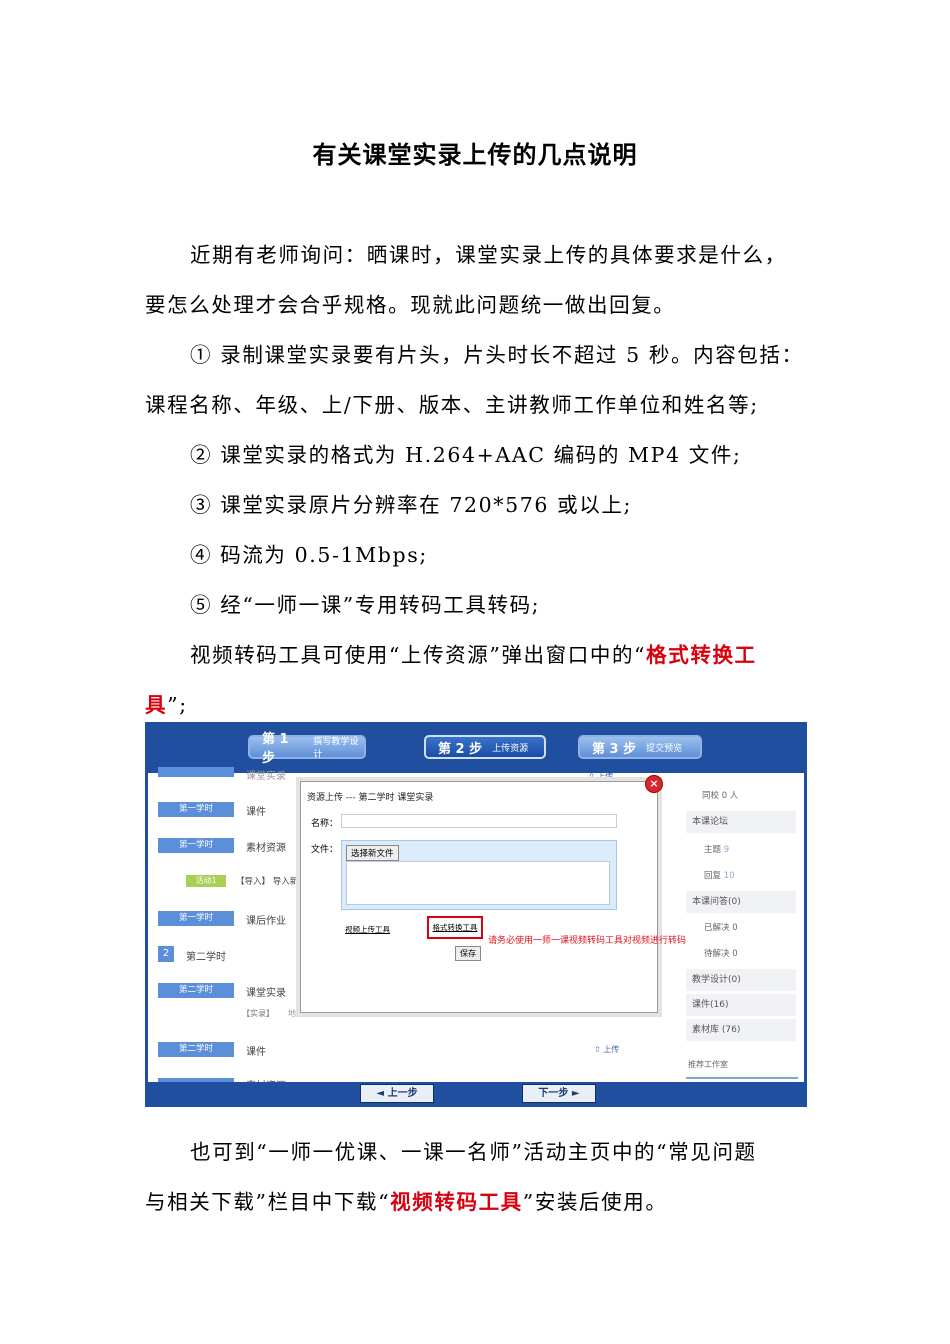 Image resolution: width=950 pixels, height=1344 pixels. Describe the element at coordinates (367, 929) in the screenshot. I see `video-upload-tool-link: 视频上传工具` at that location.